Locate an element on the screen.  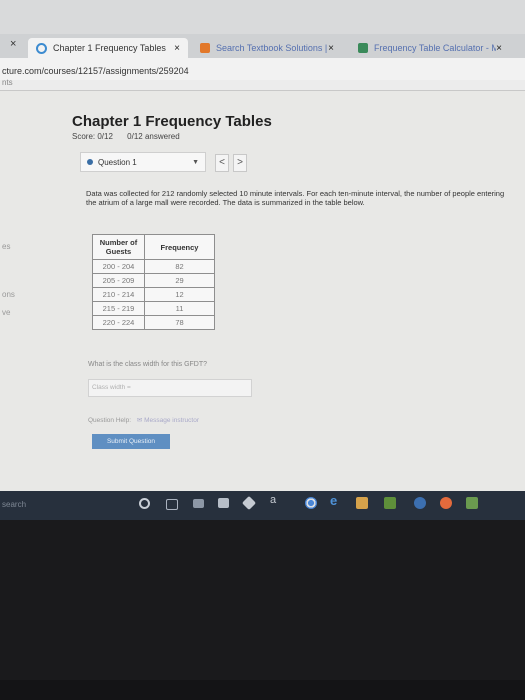
question-select: Question 1 ▼ is located at coordinates (143, 162).